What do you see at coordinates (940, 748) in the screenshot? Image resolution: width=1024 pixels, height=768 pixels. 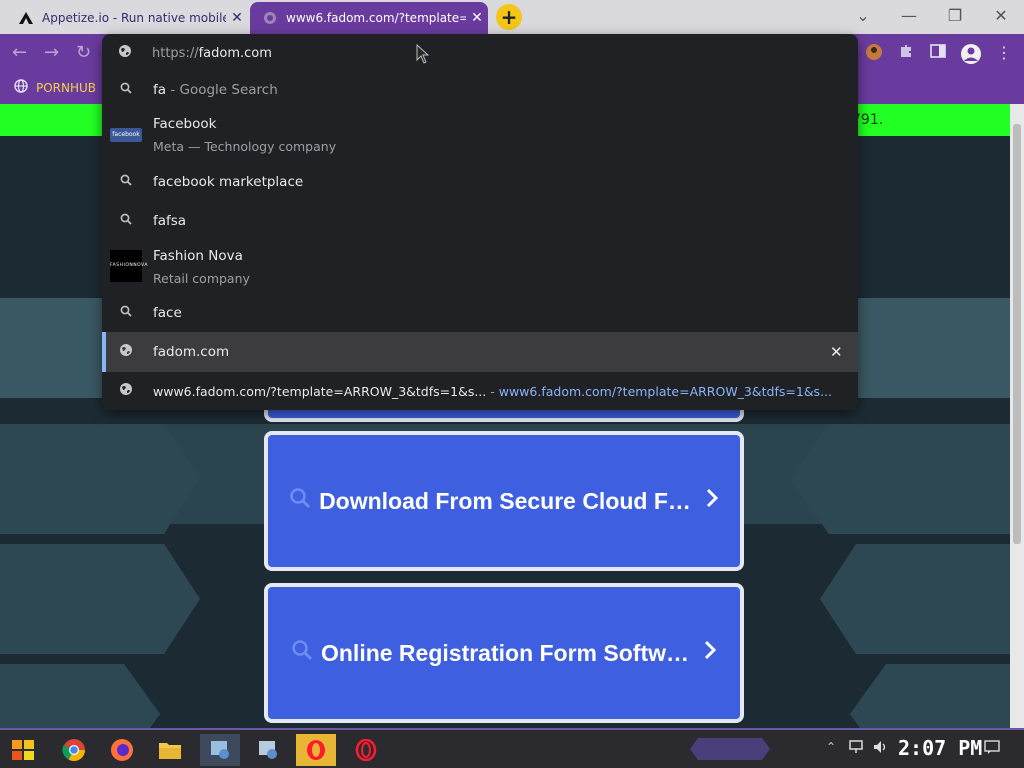 I see `clock: 2:07 PM` at bounding box center [940, 748].